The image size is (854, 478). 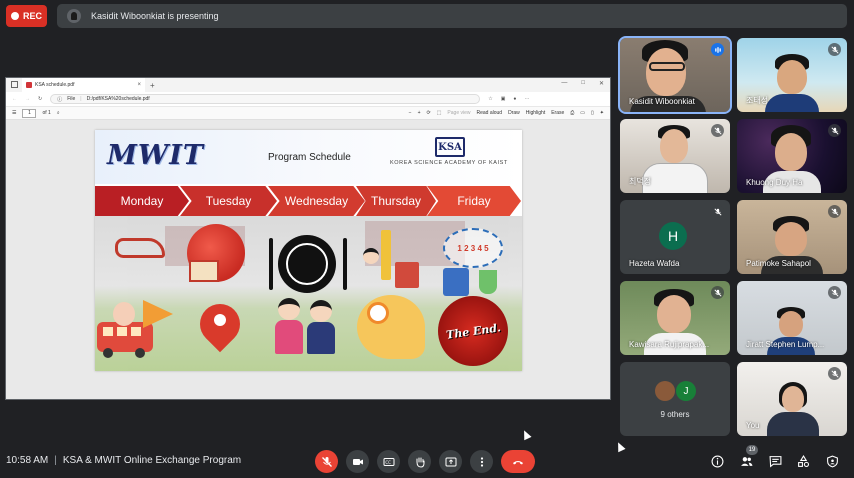 What do you see at coordinates (419, 461) in the screenshot?
I see `raise-hand-button` at bounding box center [419, 461].